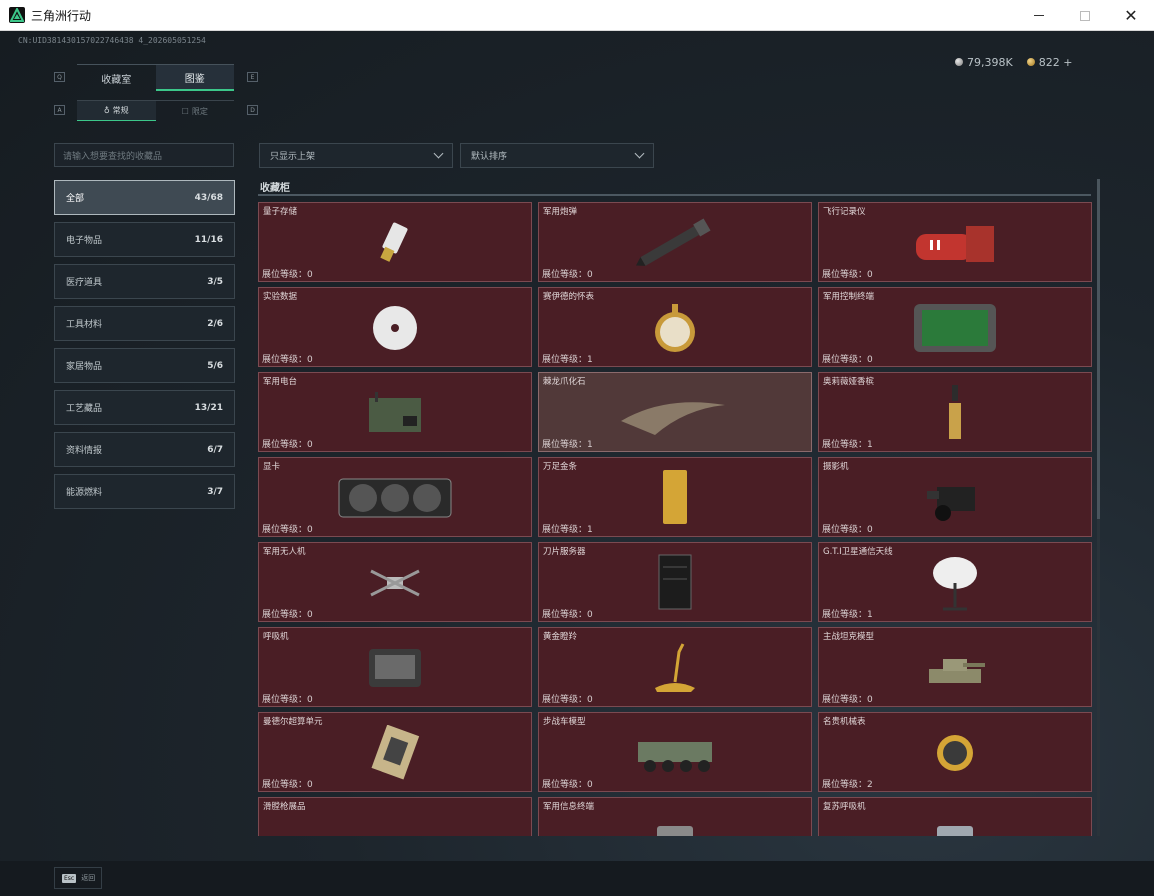  Describe the element at coordinates (557, 155) in the screenshot. I see `sort-dropdown: 默认排序` at that location.